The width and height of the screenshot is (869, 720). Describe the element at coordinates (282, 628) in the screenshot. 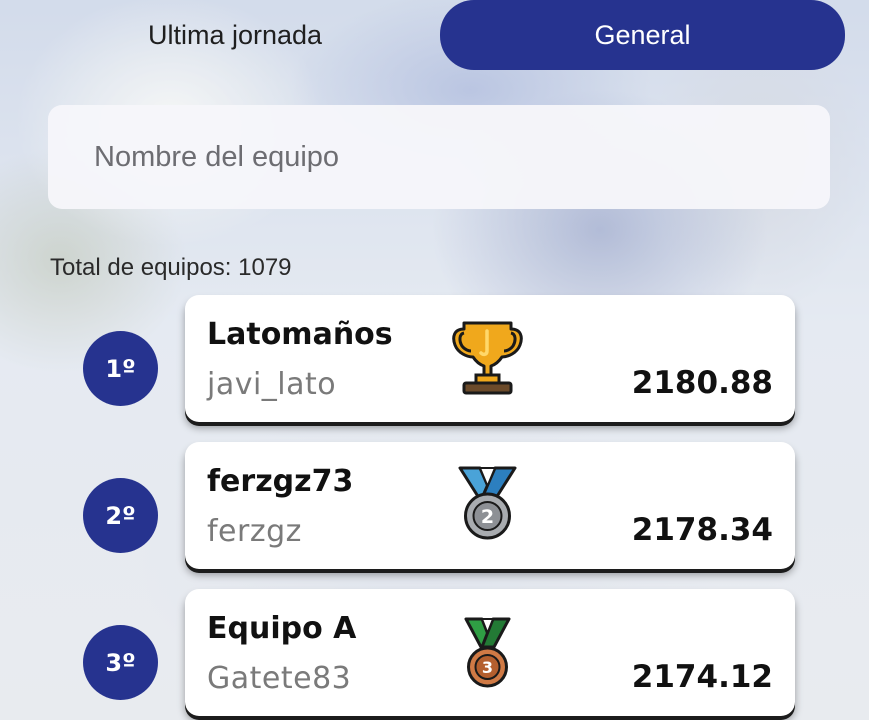

I see `team-name: Equipo A` at that location.